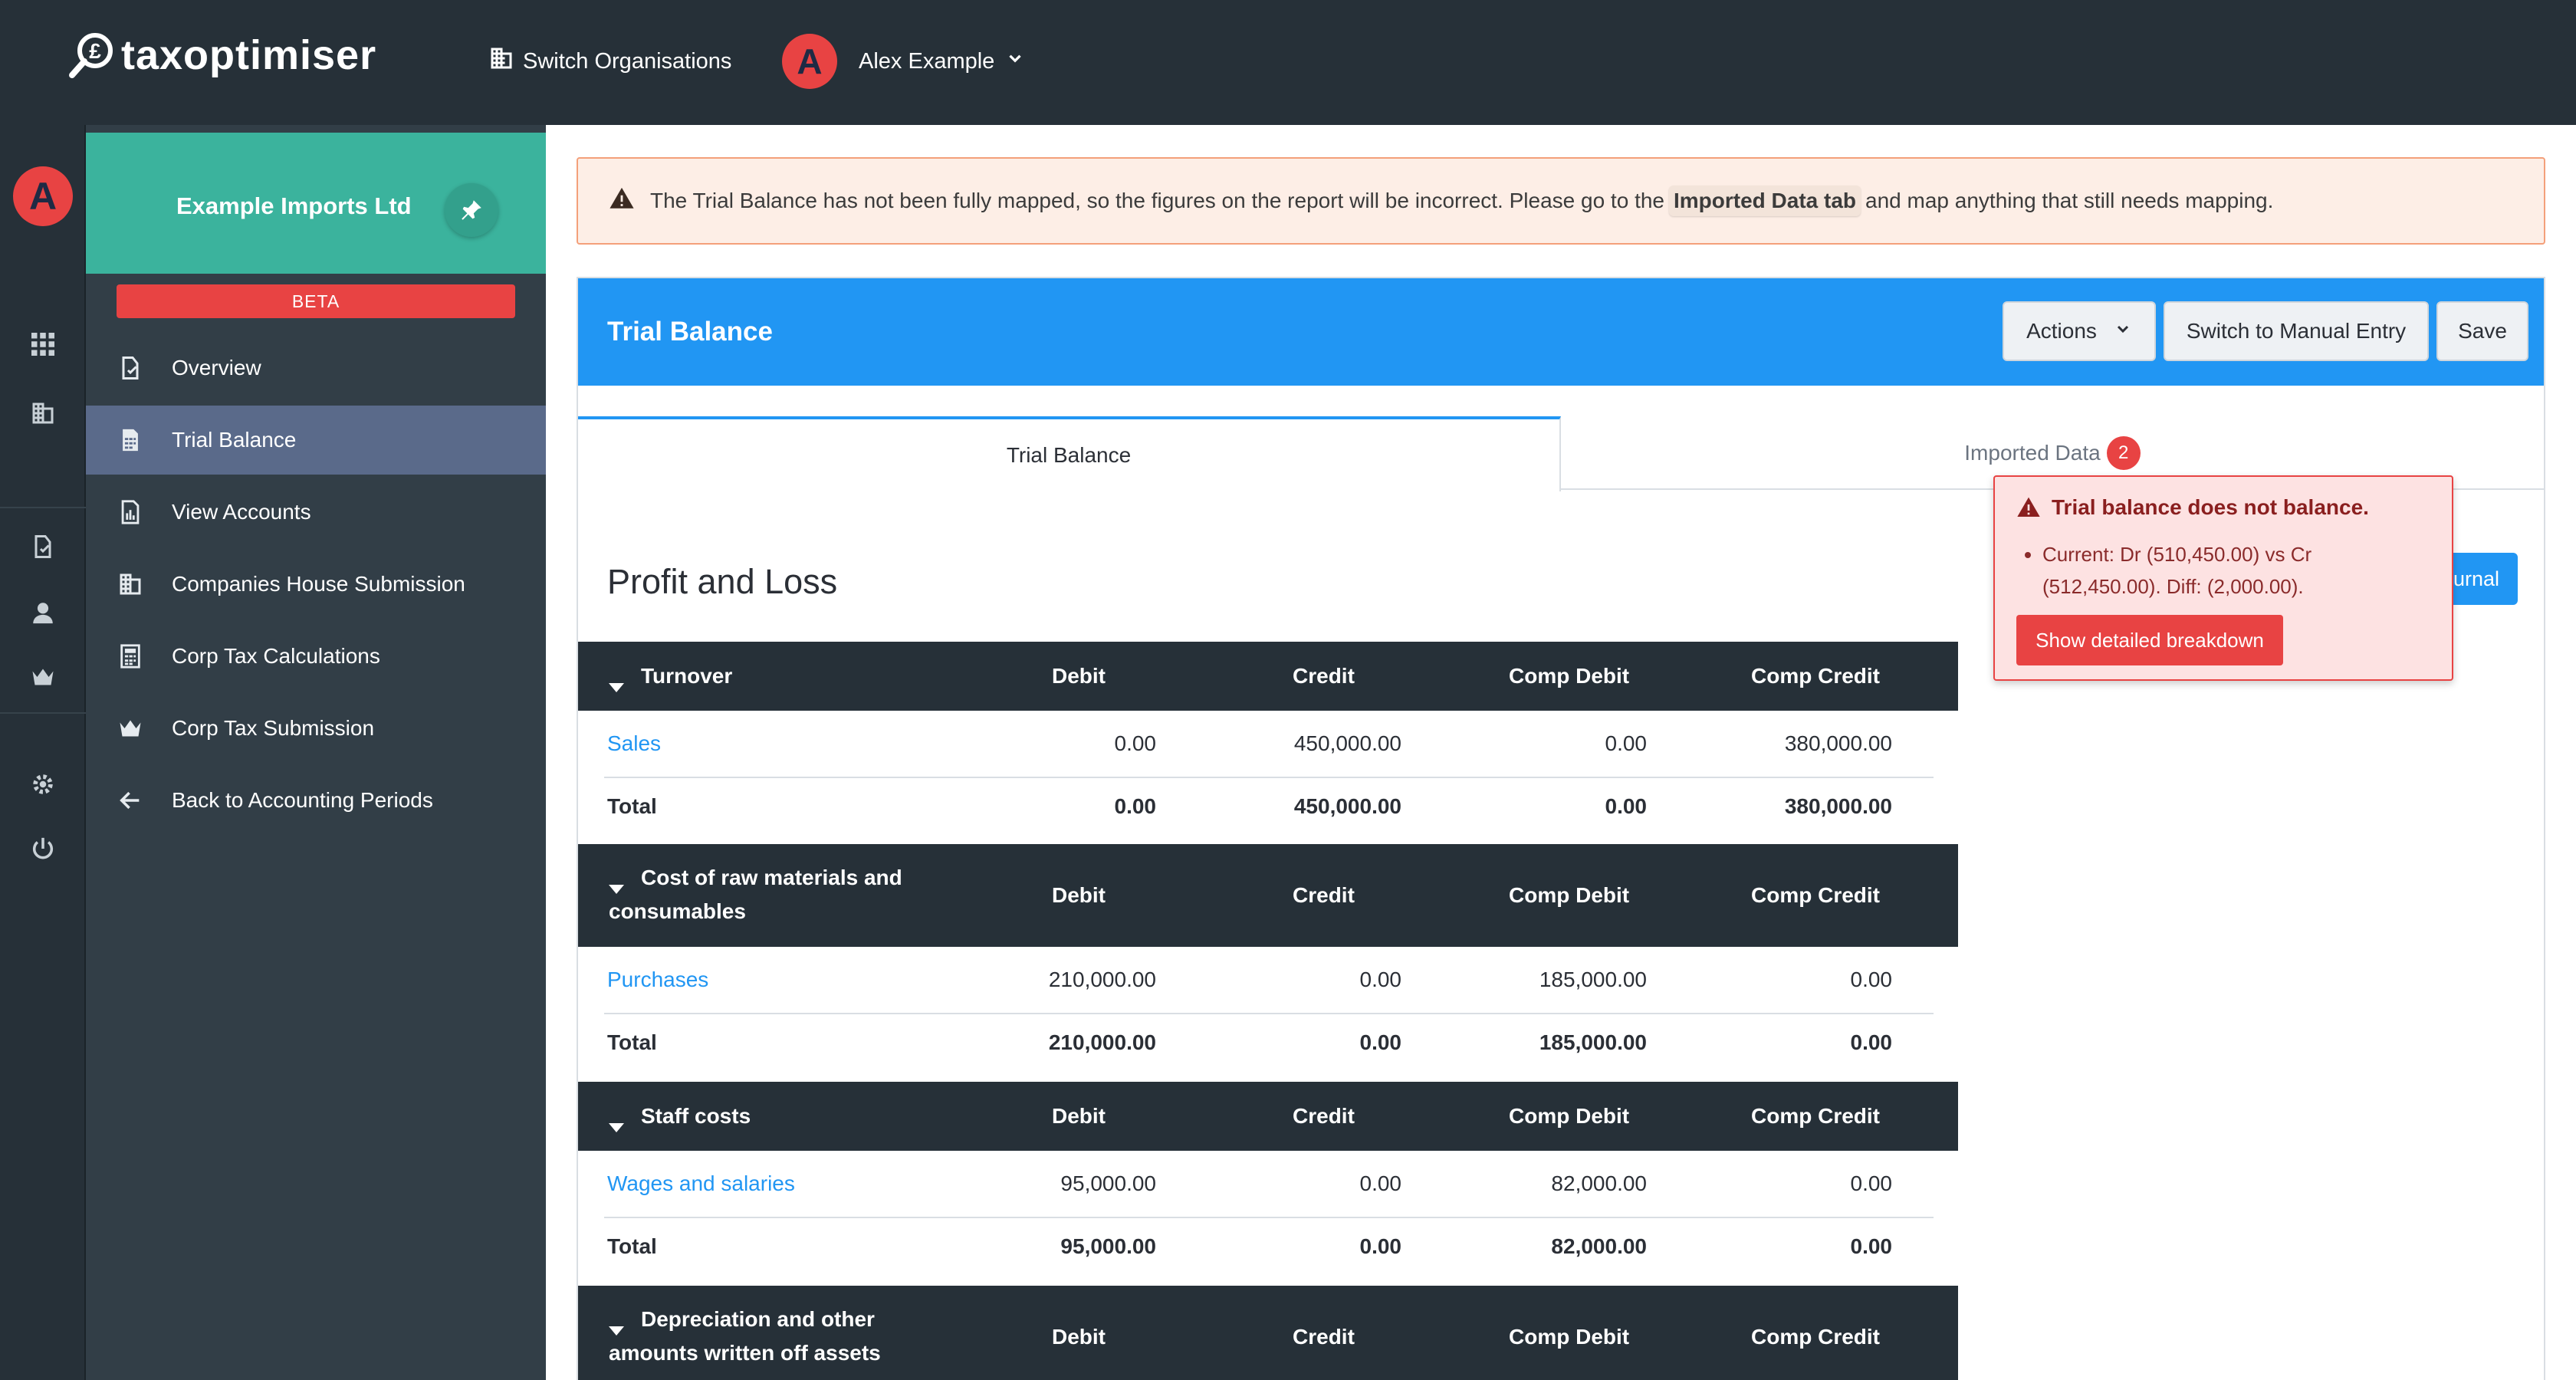  I want to click on comp-credit-cell: 0.00, so click(1871, 980).